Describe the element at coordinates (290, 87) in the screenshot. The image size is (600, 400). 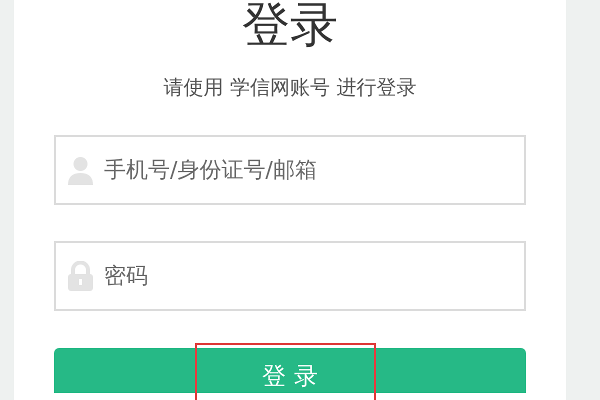
I see `subtitle: 请使用 学信网账号 进行登录` at that location.